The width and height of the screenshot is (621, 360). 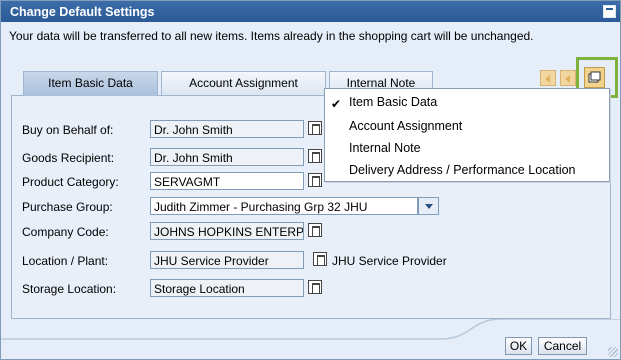 What do you see at coordinates (613, 352) in the screenshot?
I see `resize-grip-icon` at bounding box center [613, 352].